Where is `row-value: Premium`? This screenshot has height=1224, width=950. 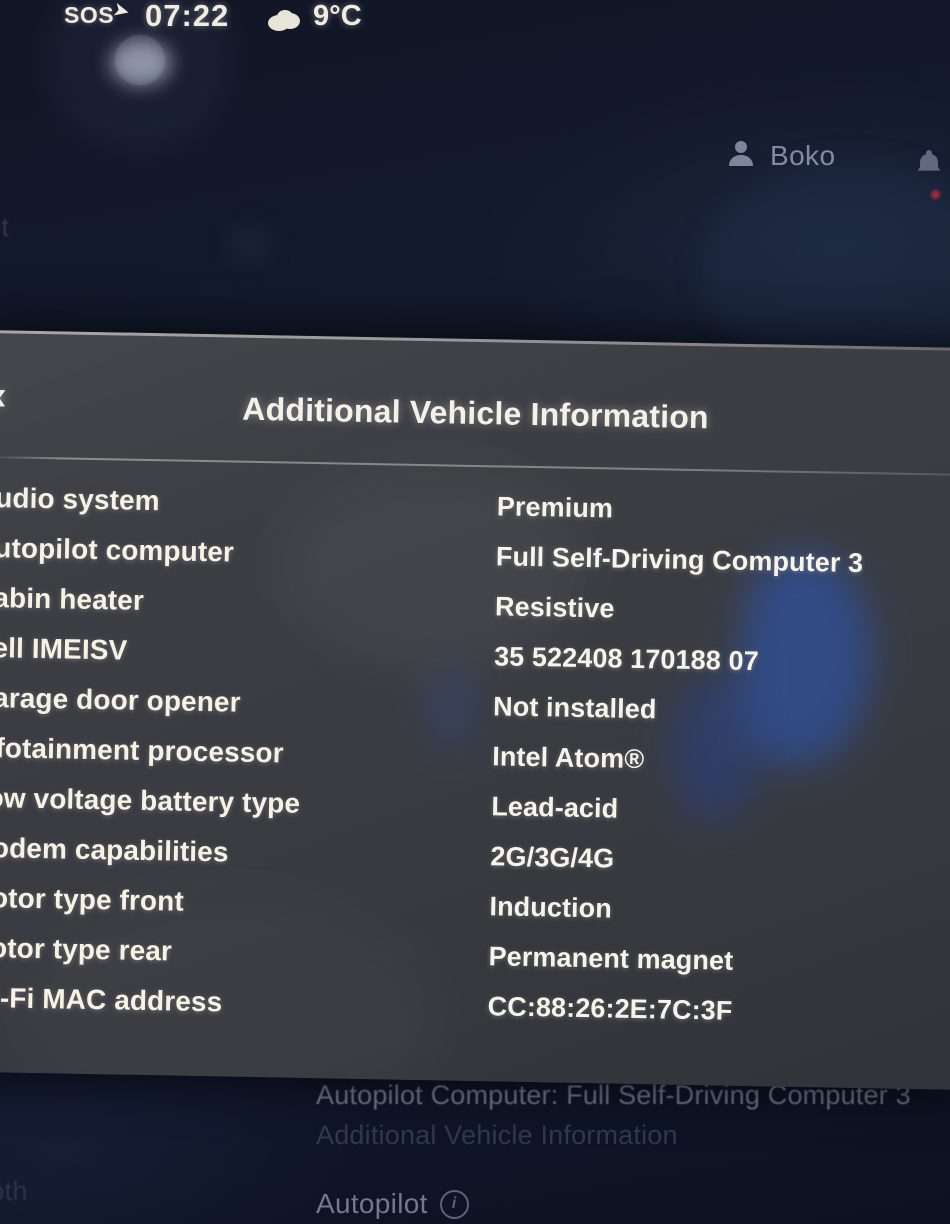
row-value: Premium is located at coordinates (555, 507).